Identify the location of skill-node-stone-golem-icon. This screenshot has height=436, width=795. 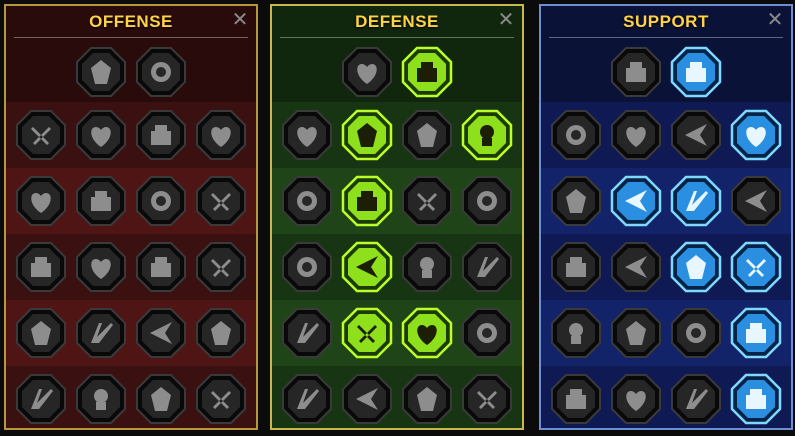
(427, 135).